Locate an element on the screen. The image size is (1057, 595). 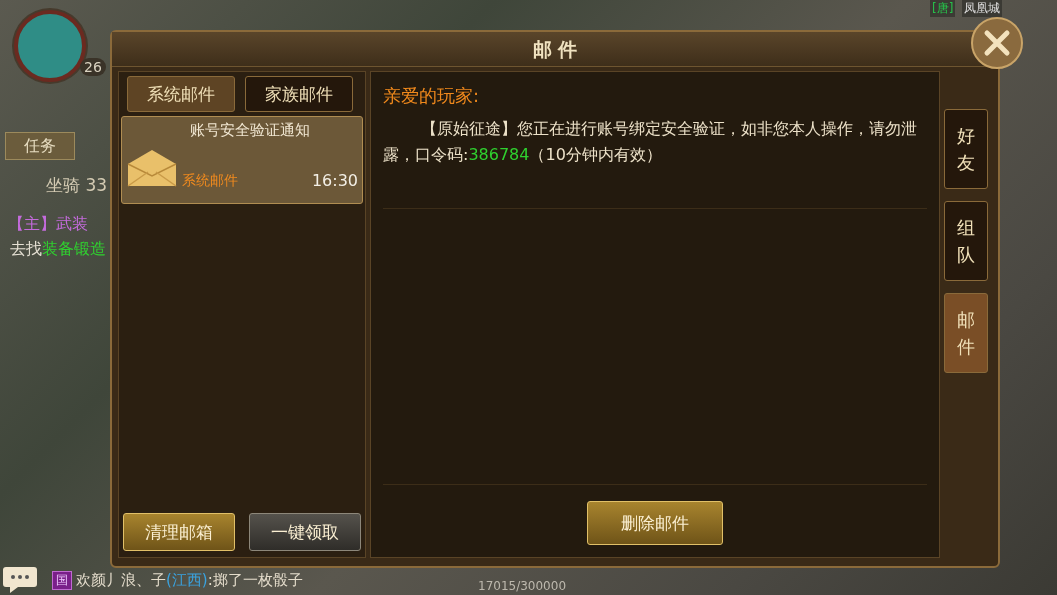
chat-message: 欢颜丿浪、子(江西):掷了一枚骰子 is located at coordinates (189, 580).